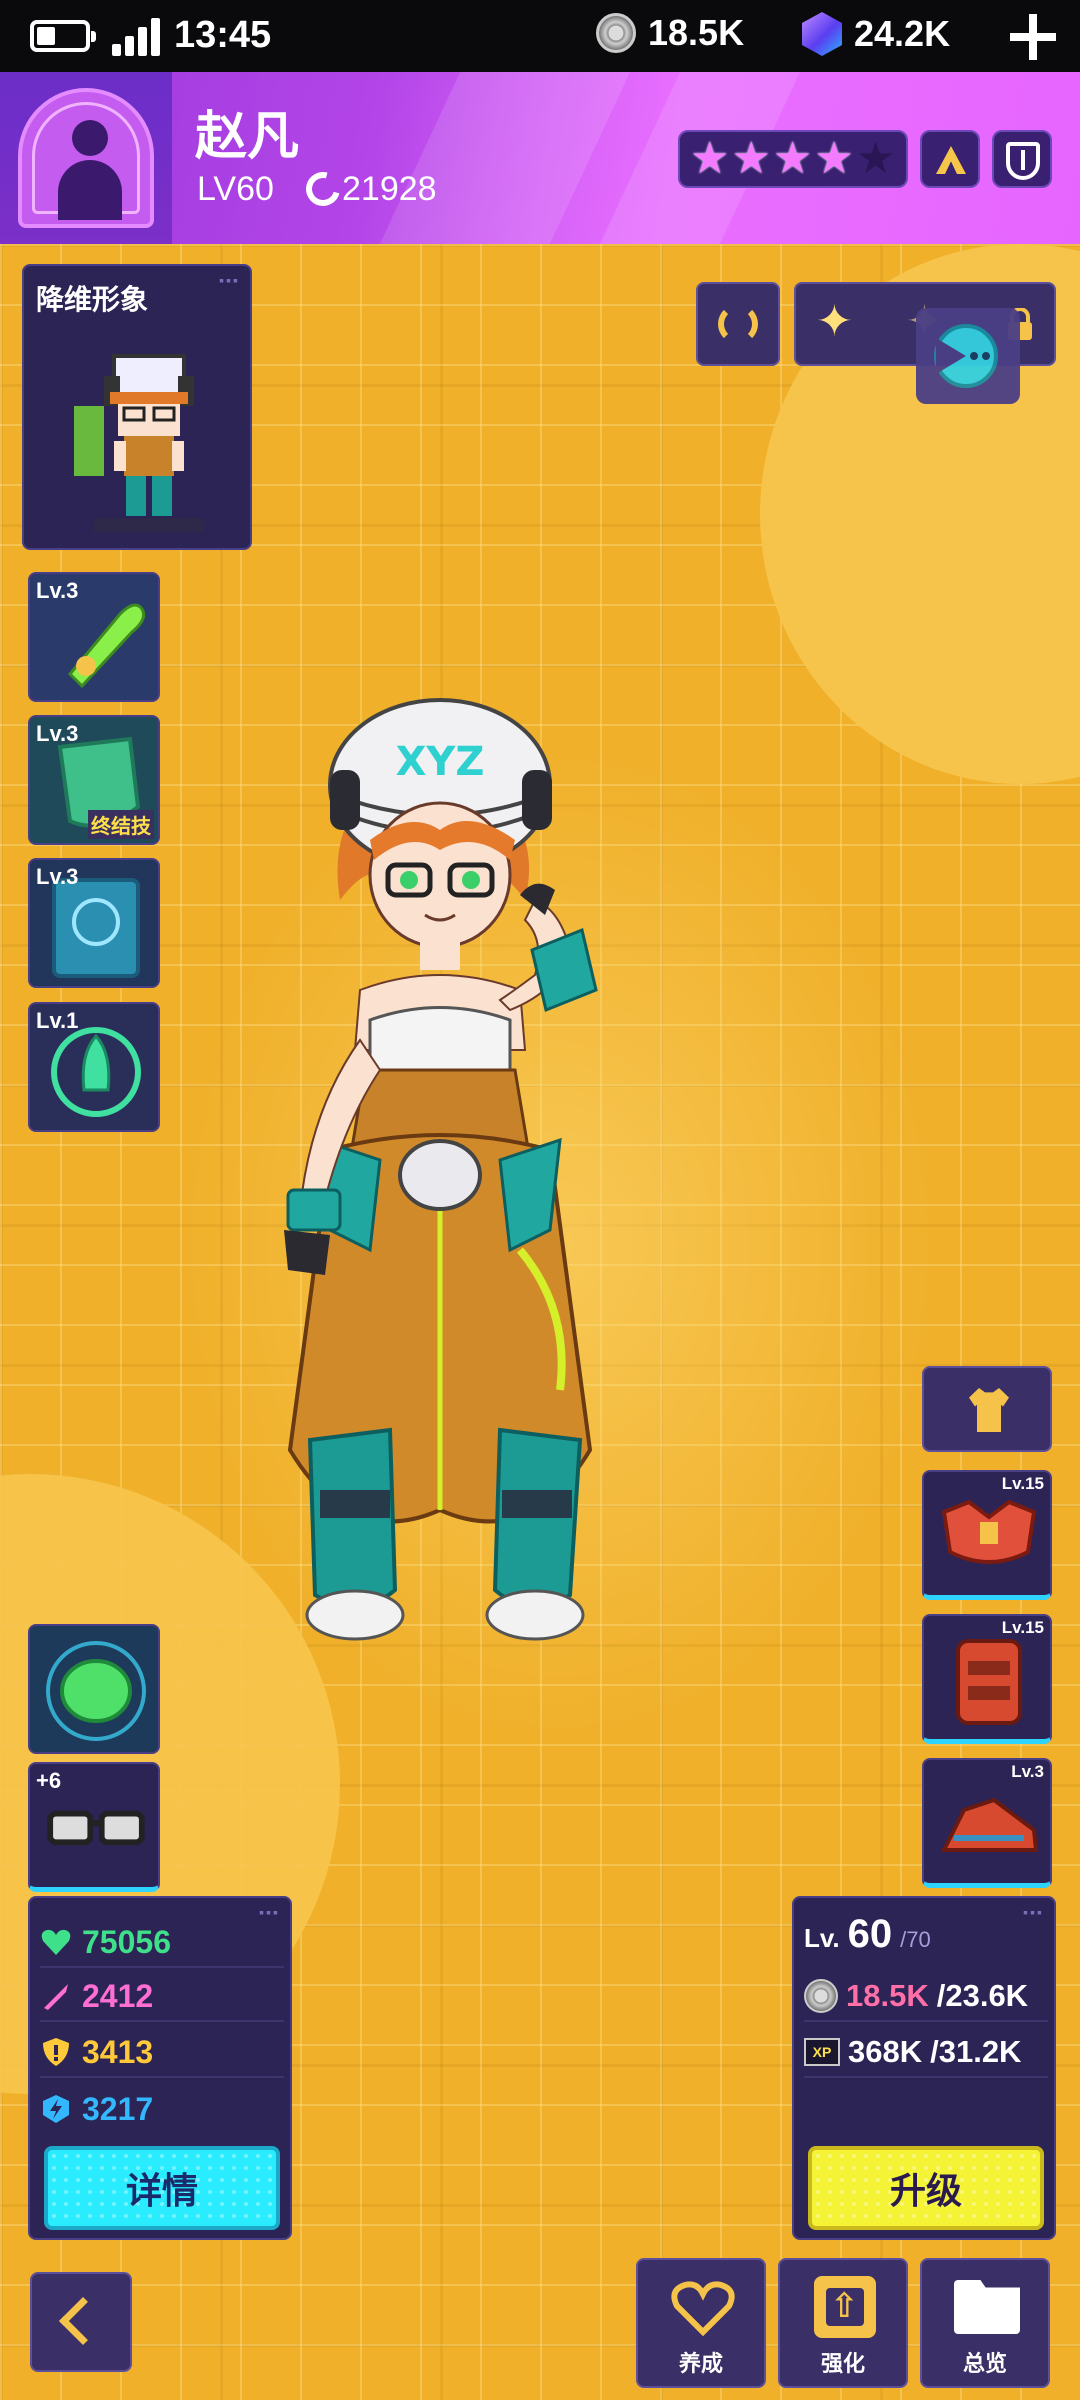 This screenshot has height=2400, width=1080. Describe the element at coordinates (982, 1995) in the screenshot. I see `coins-required: /23.6K` at that location.